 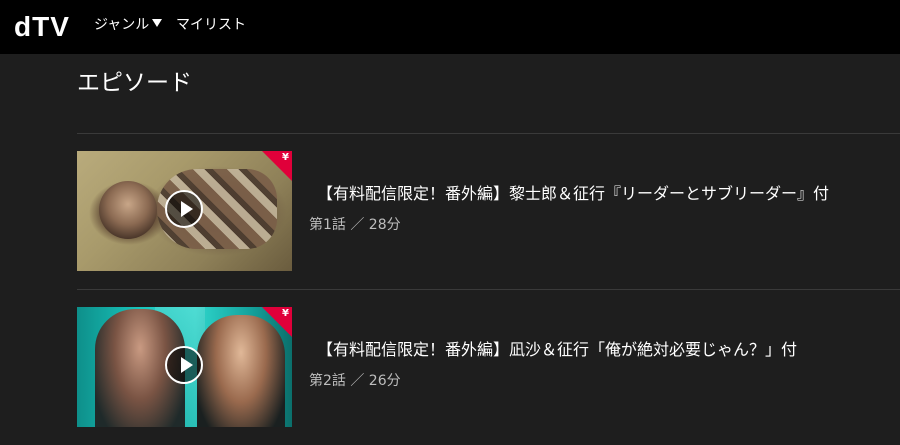 What do you see at coordinates (42, 27) in the screenshot?
I see `dtv-logo: dTV` at bounding box center [42, 27].